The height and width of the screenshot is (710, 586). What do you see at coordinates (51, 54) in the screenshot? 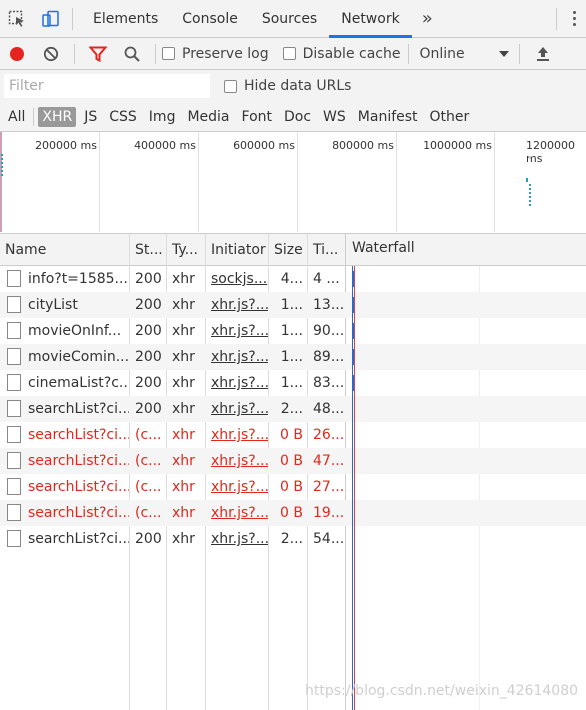
I see `clear-icon` at bounding box center [51, 54].